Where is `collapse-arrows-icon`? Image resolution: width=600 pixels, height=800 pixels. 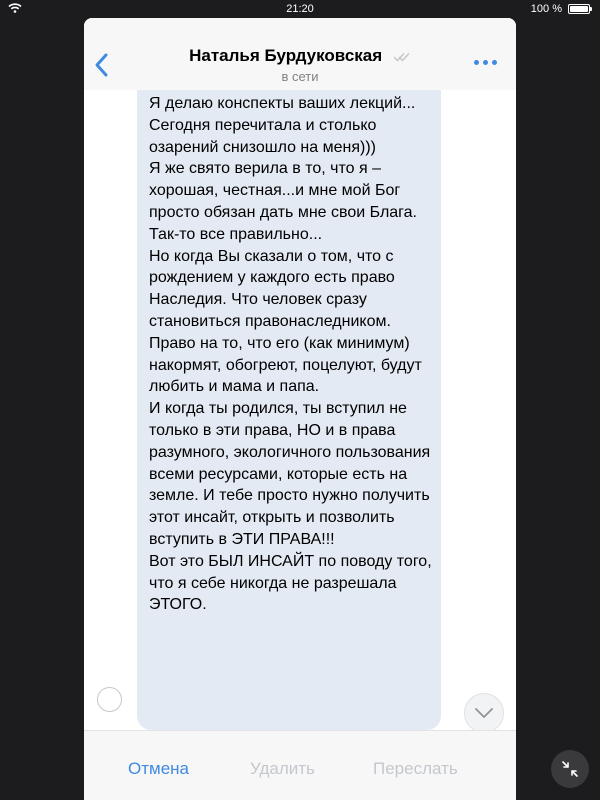
collapse-arrows-icon is located at coordinates (570, 769).